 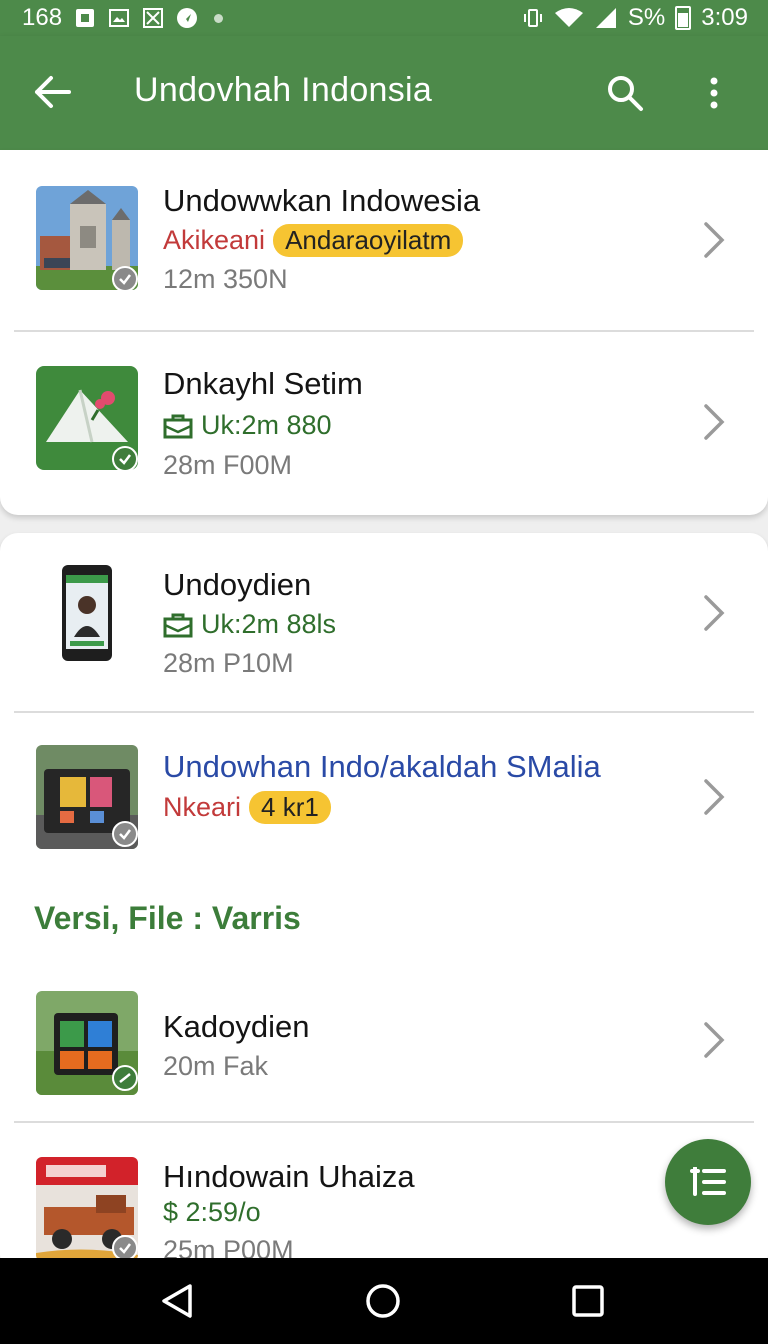 I want to click on status-time: 3:09, so click(x=724, y=17).